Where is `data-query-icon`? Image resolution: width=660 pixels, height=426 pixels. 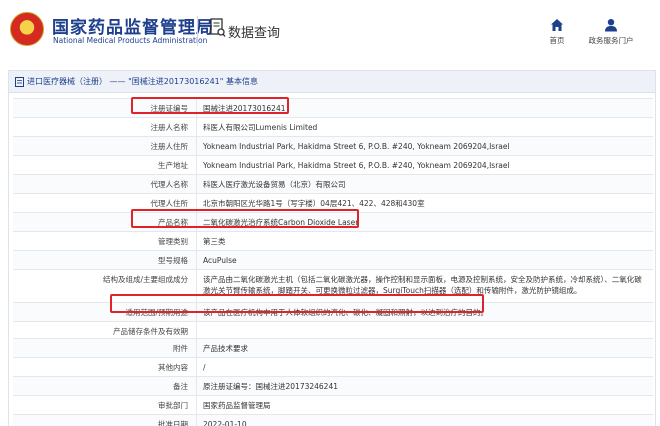
data-query-icon is located at coordinates (218, 27).